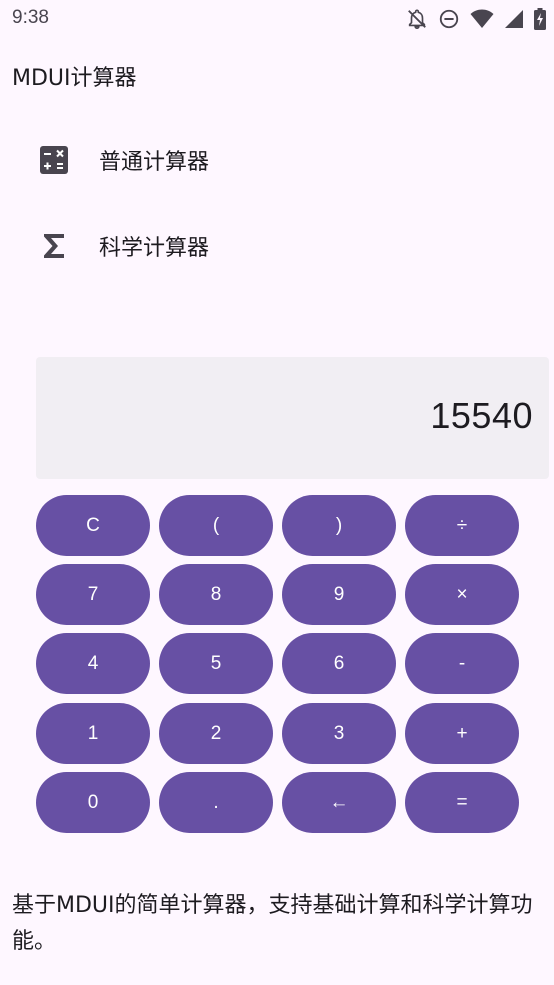 The height and width of the screenshot is (985, 554). What do you see at coordinates (54, 246) in the screenshot?
I see `sigma-icon` at bounding box center [54, 246].